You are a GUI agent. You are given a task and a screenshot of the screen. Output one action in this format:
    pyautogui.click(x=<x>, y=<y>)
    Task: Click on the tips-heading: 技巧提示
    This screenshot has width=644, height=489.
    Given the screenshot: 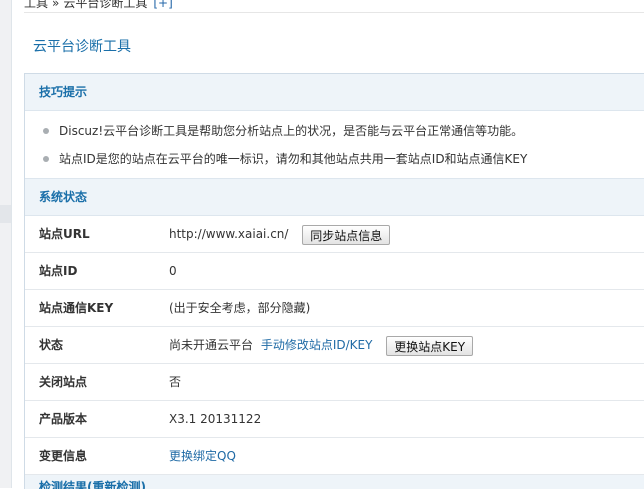 What is the action you would take?
    pyautogui.click(x=334, y=92)
    